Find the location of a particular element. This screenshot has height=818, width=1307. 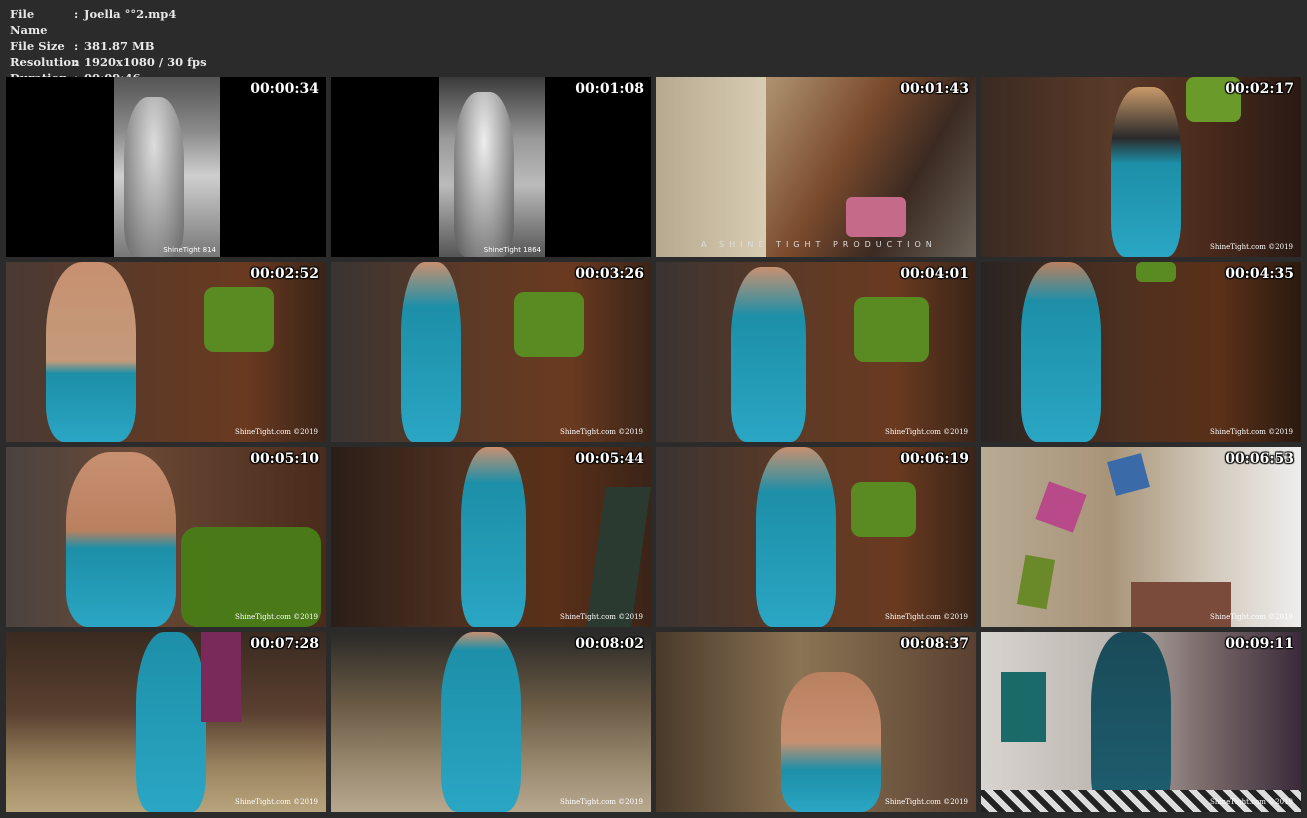

file-name-row: File Name : Joella °°2.mp4 is located at coordinates (108, 22).